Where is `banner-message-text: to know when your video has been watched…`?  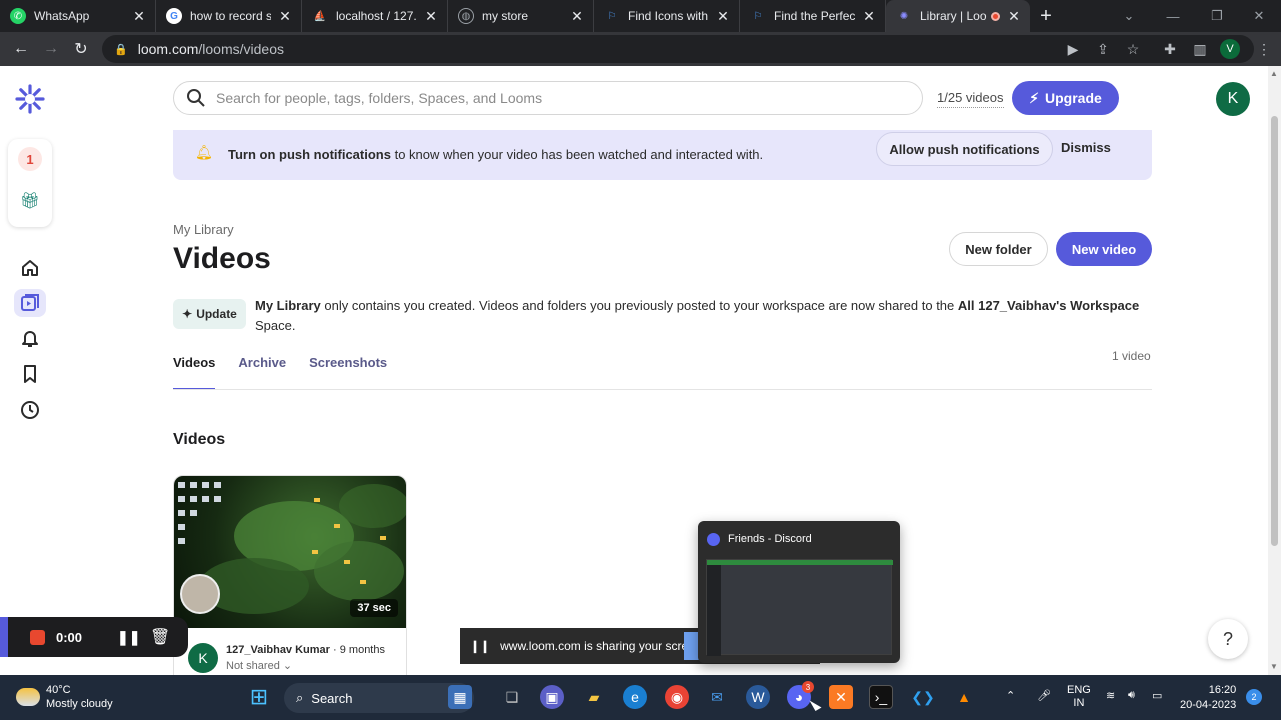 banner-message-text: to know when your video has been watched… is located at coordinates (577, 154).